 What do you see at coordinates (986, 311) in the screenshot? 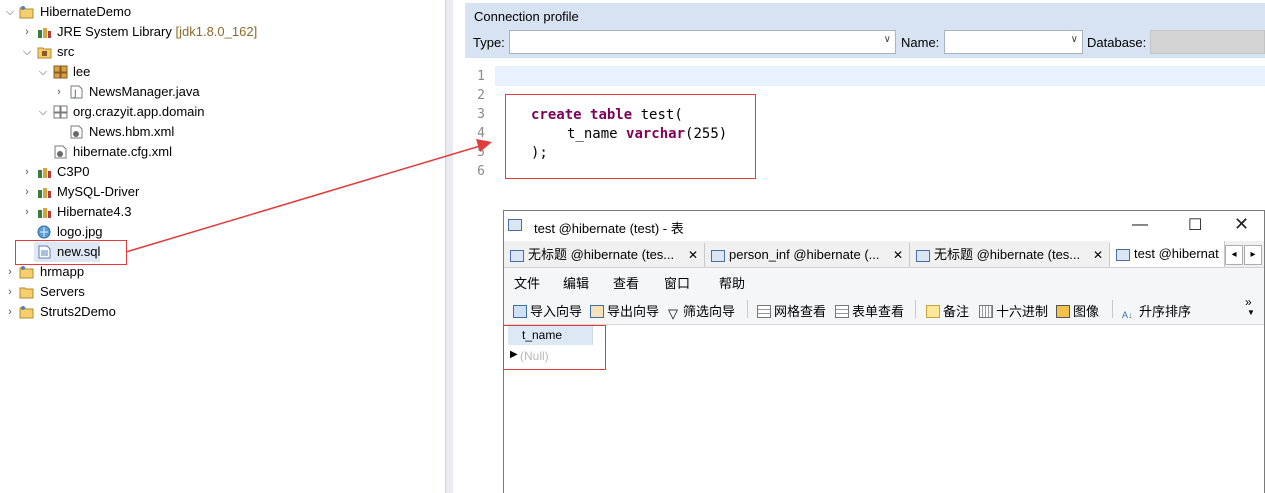
I see `hex-icon` at bounding box center [986, 311].